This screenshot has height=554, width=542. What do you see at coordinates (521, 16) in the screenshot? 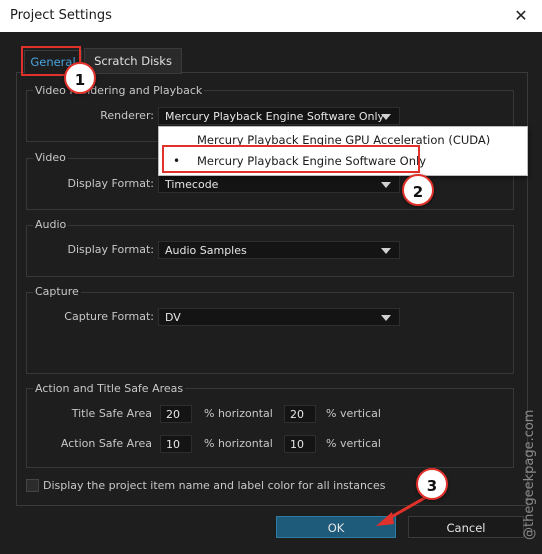
I see `close-icon: ✕` at bounding box center [521, 16].